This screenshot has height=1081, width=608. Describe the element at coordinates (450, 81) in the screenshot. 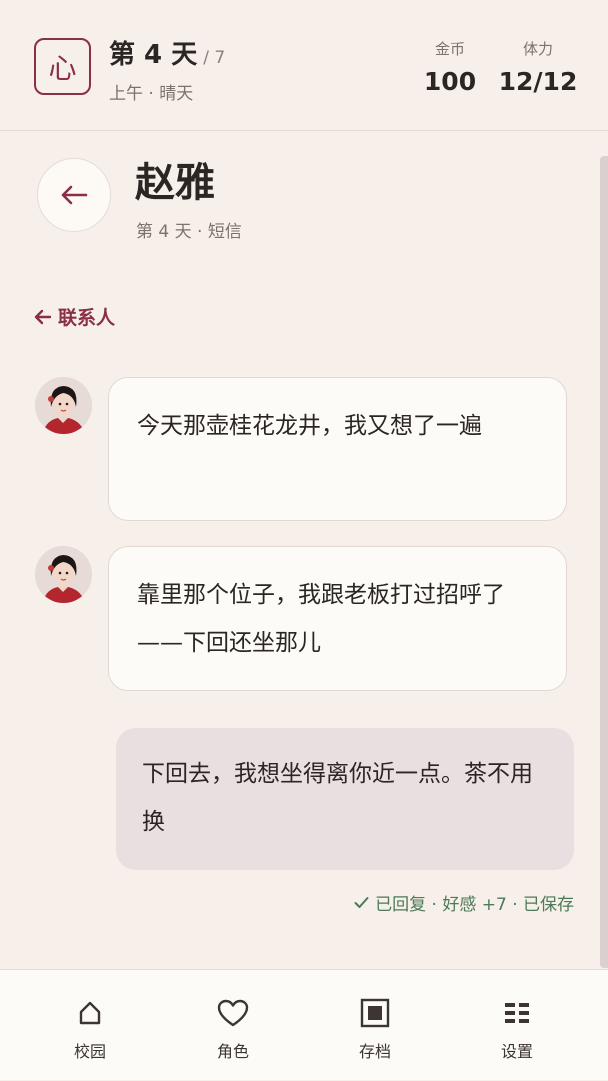

I see `coins-value: 100` at that location.